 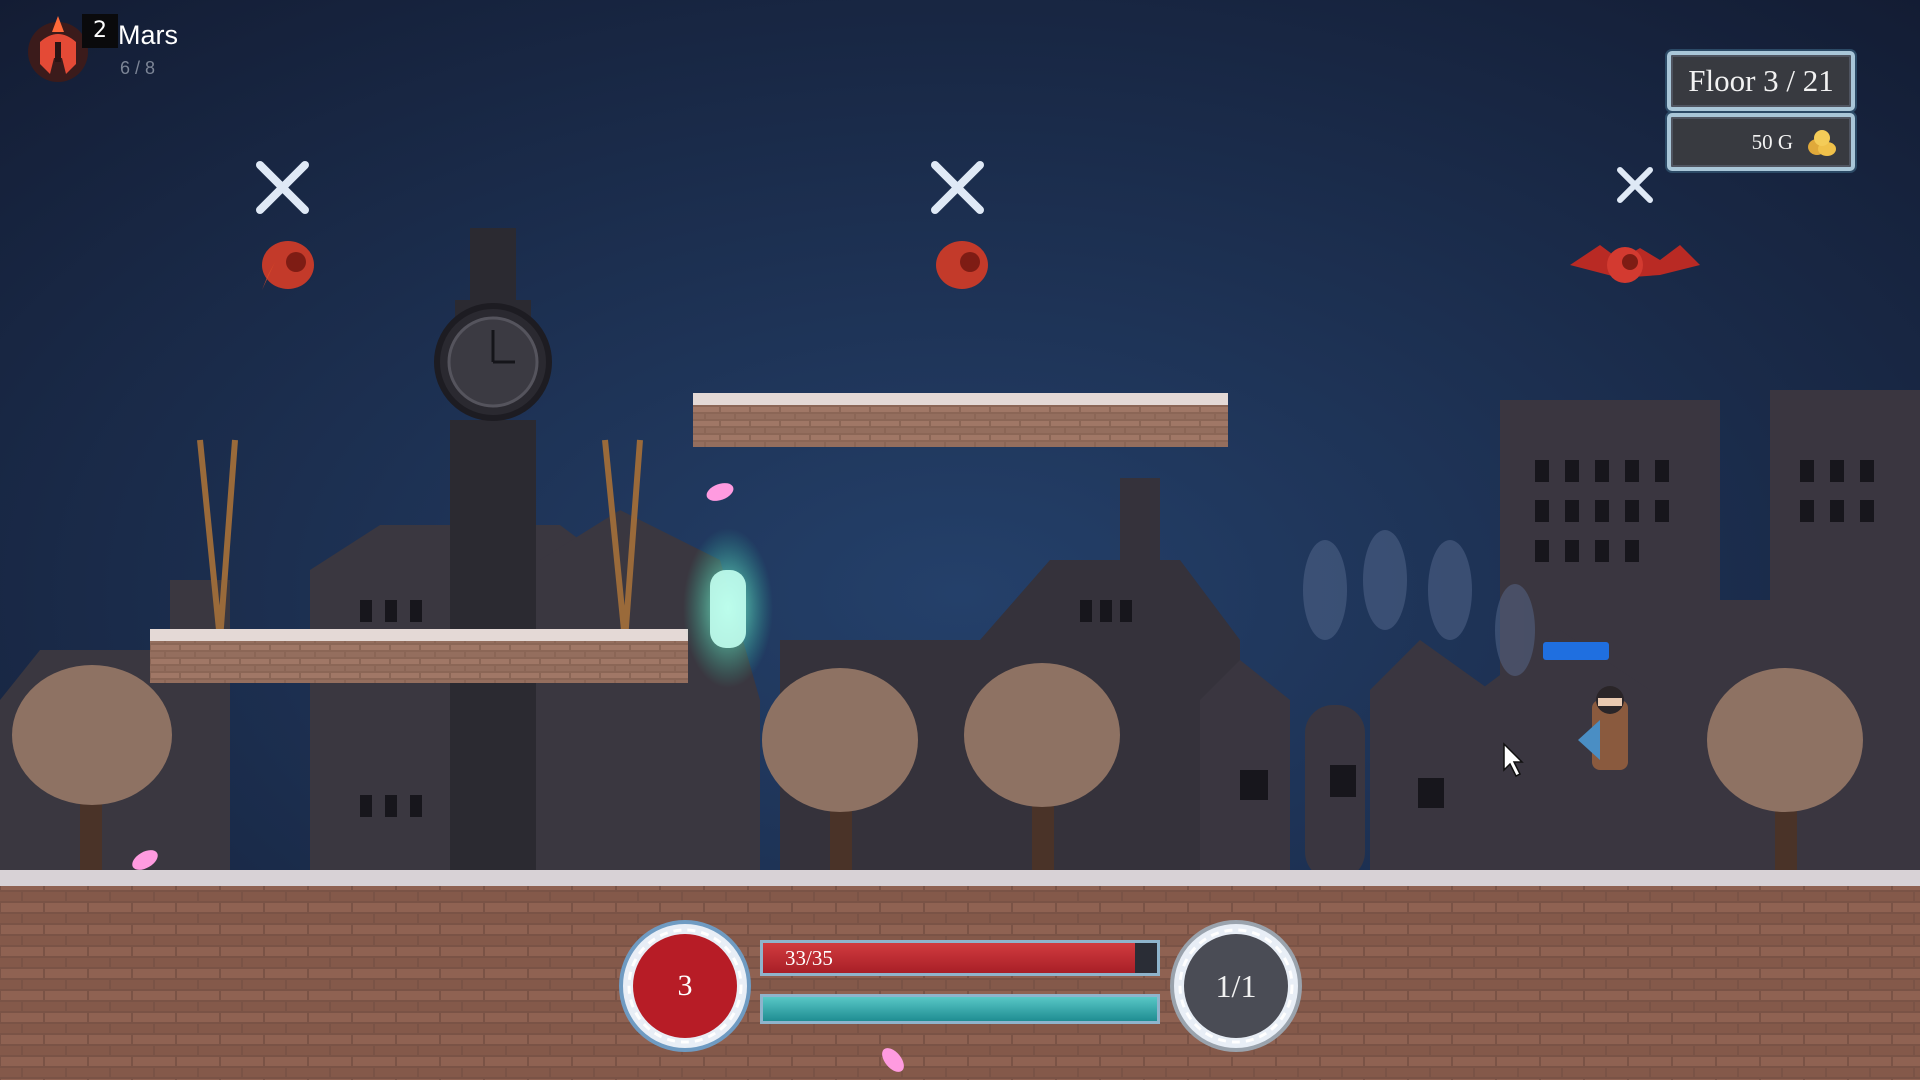 What do you see at coordinates (1822, 143) in the screenshot?
I see `gold-coins-icon` at bounding box center [1822, 143].